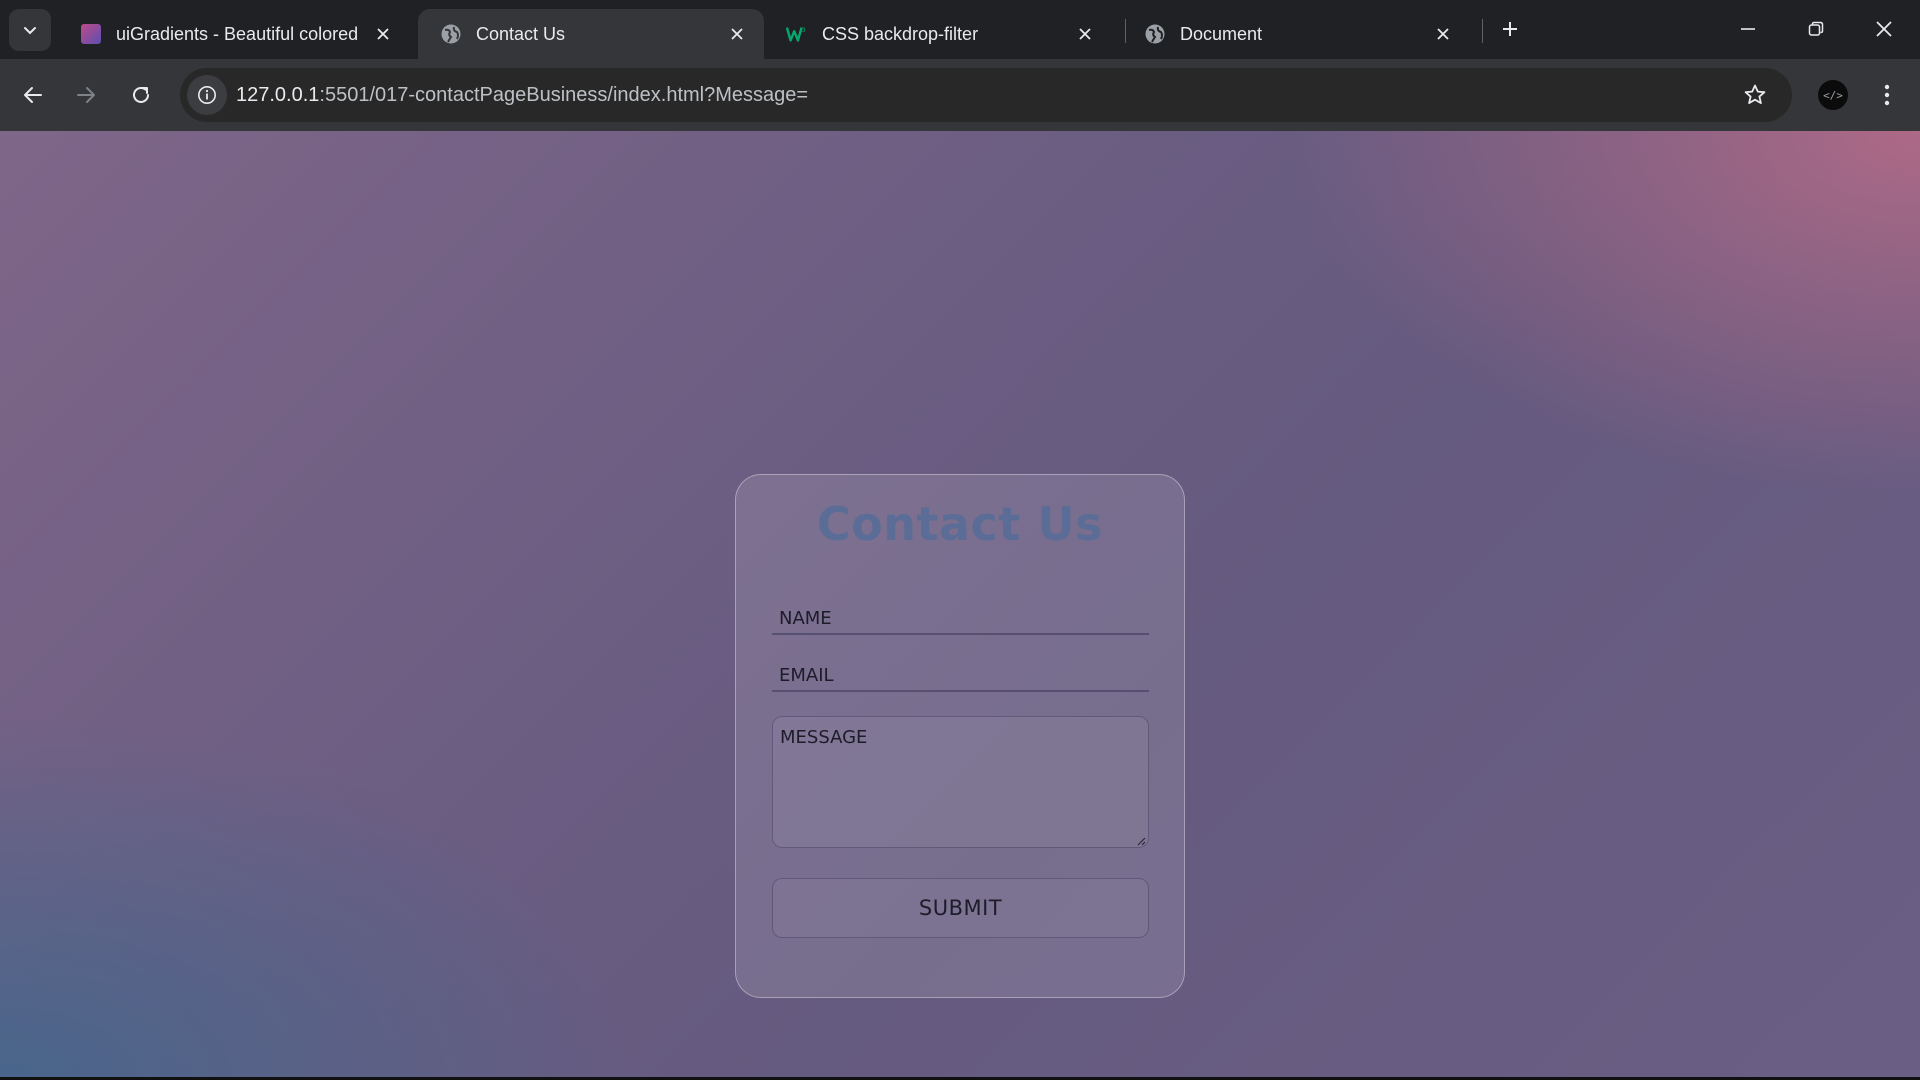  I want to click on w3schools-favicon: 3, so click(797, 34).